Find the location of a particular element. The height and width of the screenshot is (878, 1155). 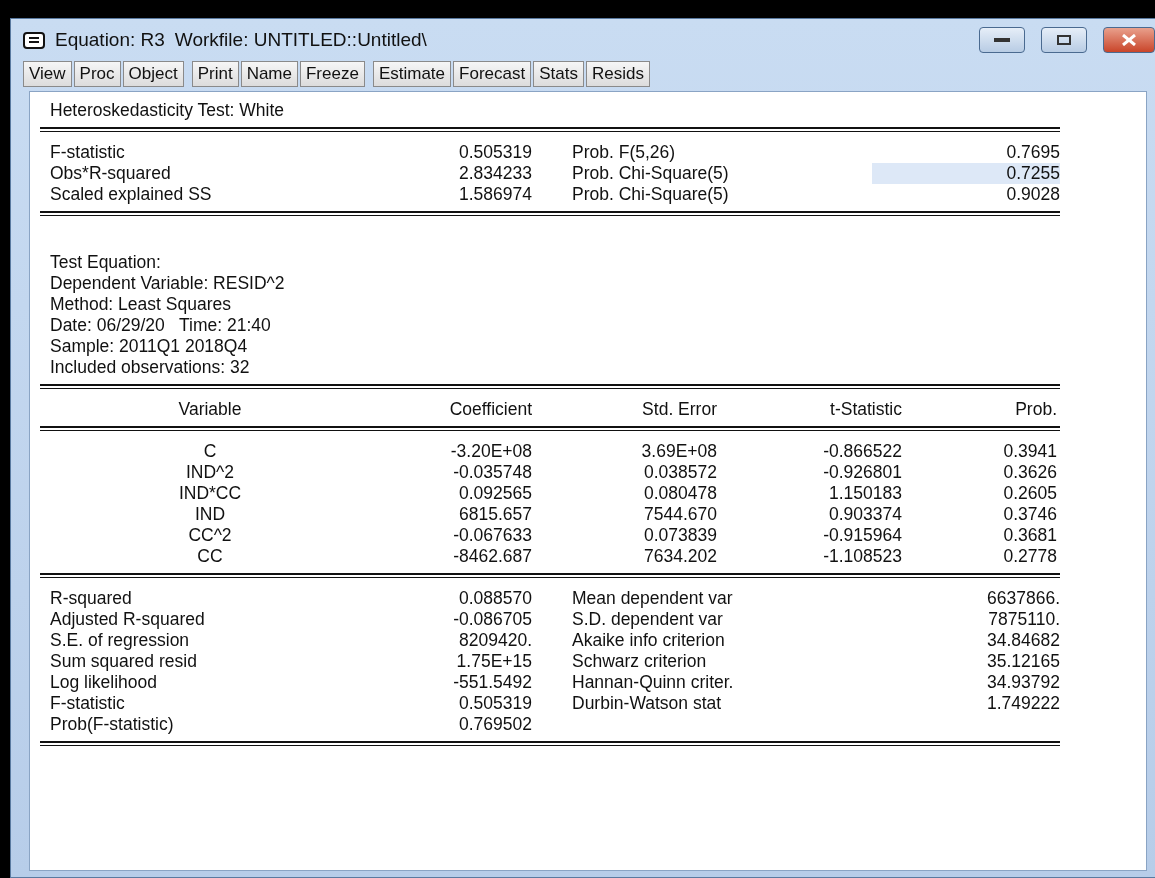

close-icon is located at coordinates (1129, 40).